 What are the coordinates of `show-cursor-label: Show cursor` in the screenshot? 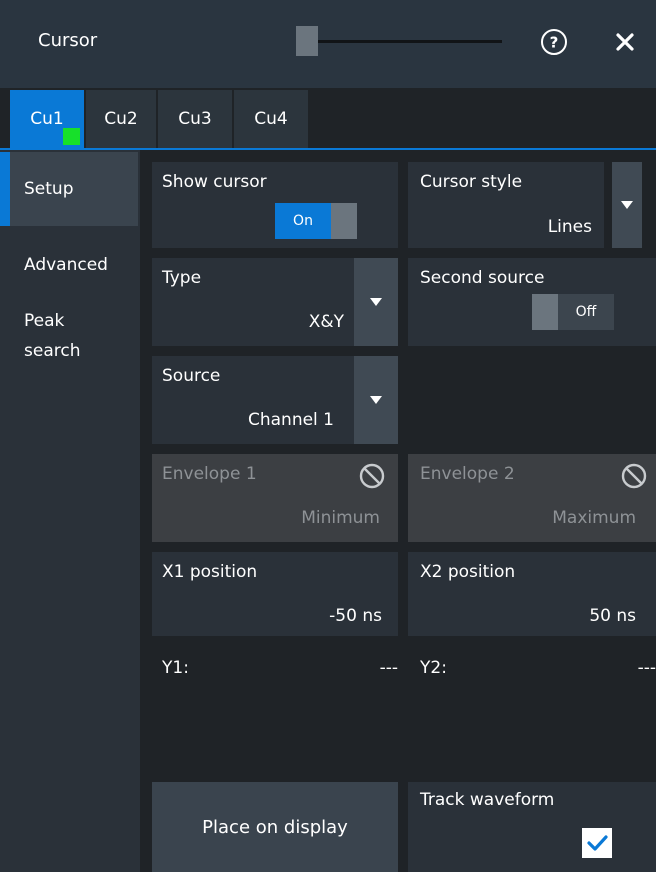 It's located at (214, 182).